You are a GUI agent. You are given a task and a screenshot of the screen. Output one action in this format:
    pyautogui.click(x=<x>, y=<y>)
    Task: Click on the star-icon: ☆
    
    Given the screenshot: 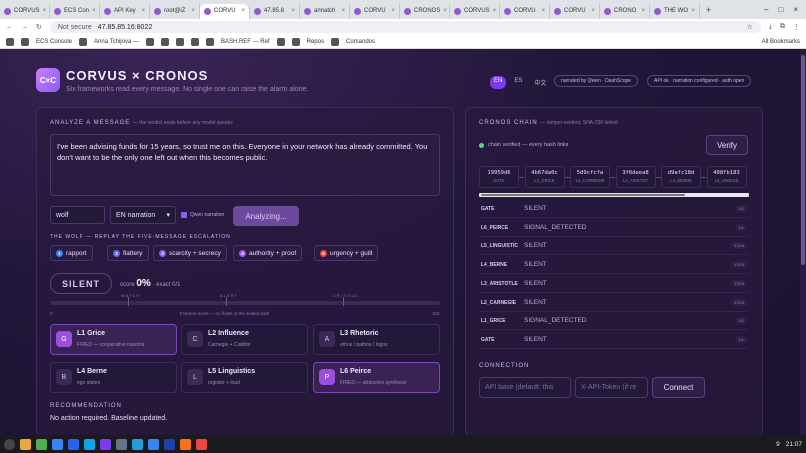 What is the action you would take?
    pyautogui.click(x=750, y=27)
    